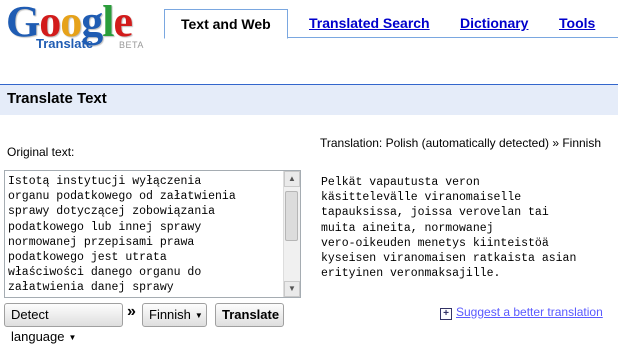 This screenshot has width=618, height=349. Describe the element at coordinates (291, 216) in the screenshot. I see `scroll-thumb` at that location.